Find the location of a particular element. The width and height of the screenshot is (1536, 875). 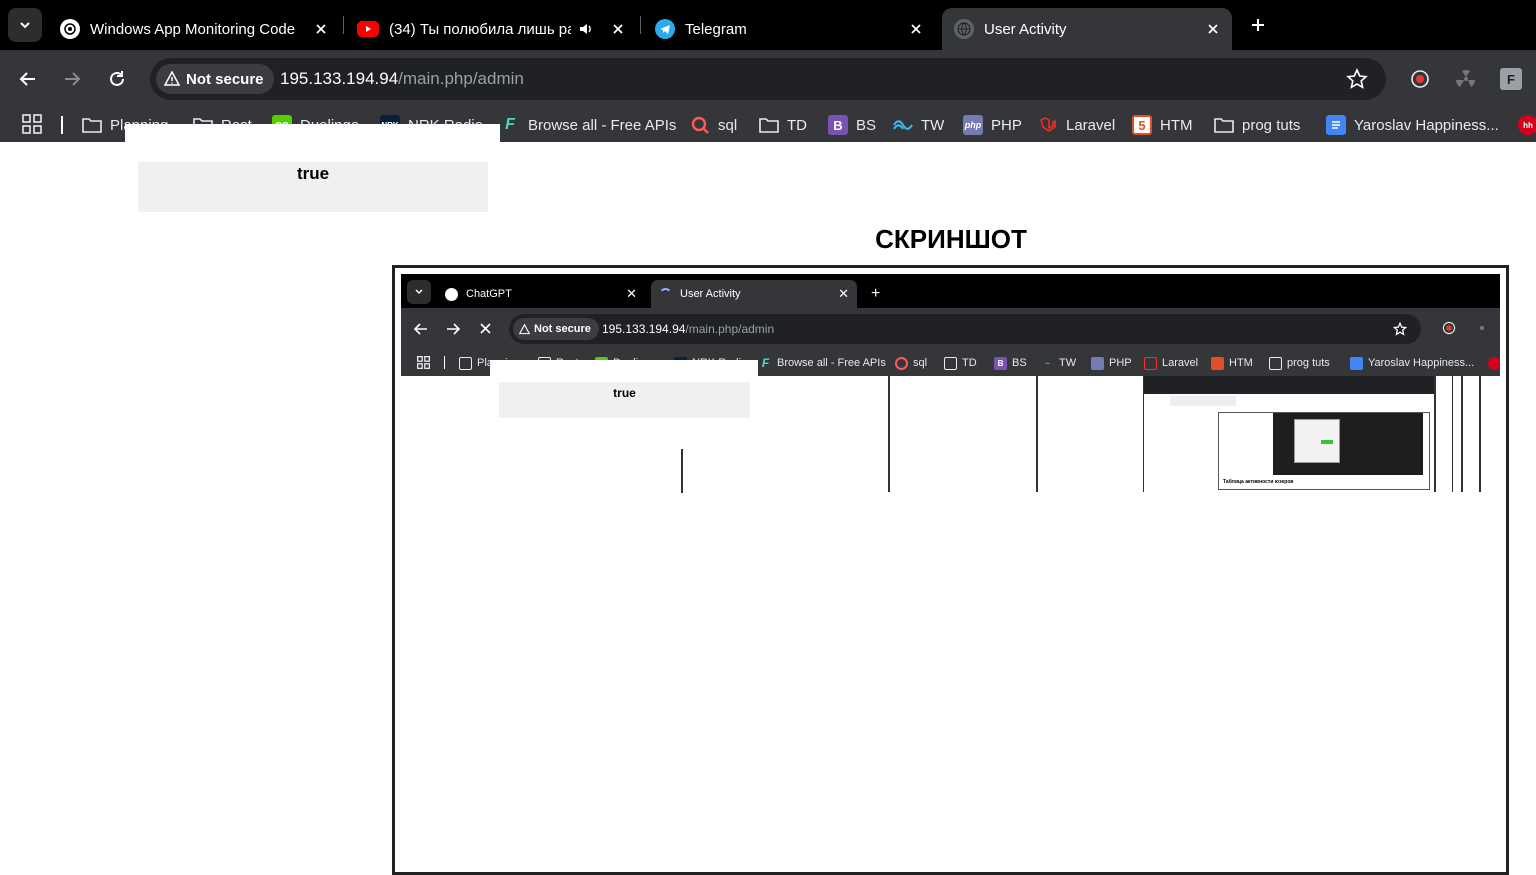

bookmark-sql: sql is located at coordinates (713, 125).